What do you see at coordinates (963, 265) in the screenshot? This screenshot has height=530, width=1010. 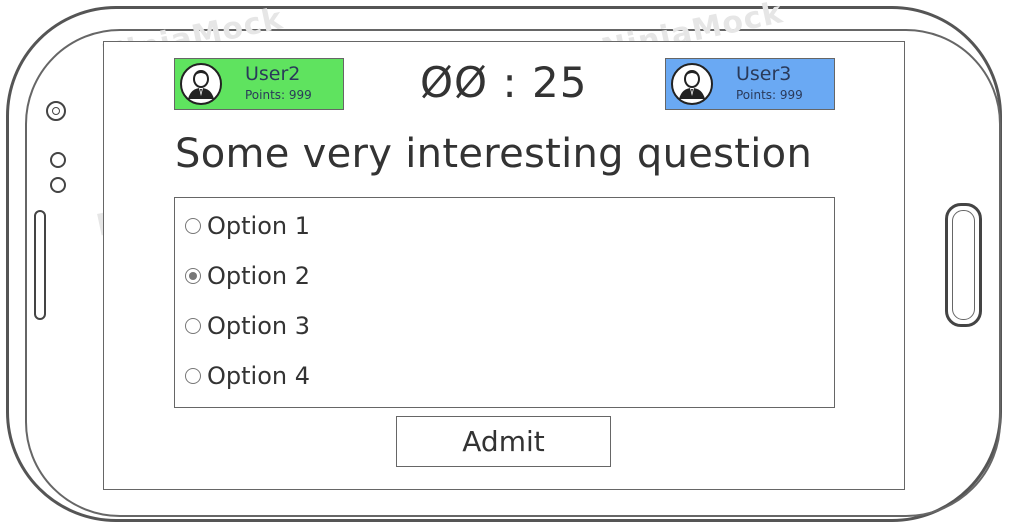 I see `home-button` at bounding box center [963, 265].